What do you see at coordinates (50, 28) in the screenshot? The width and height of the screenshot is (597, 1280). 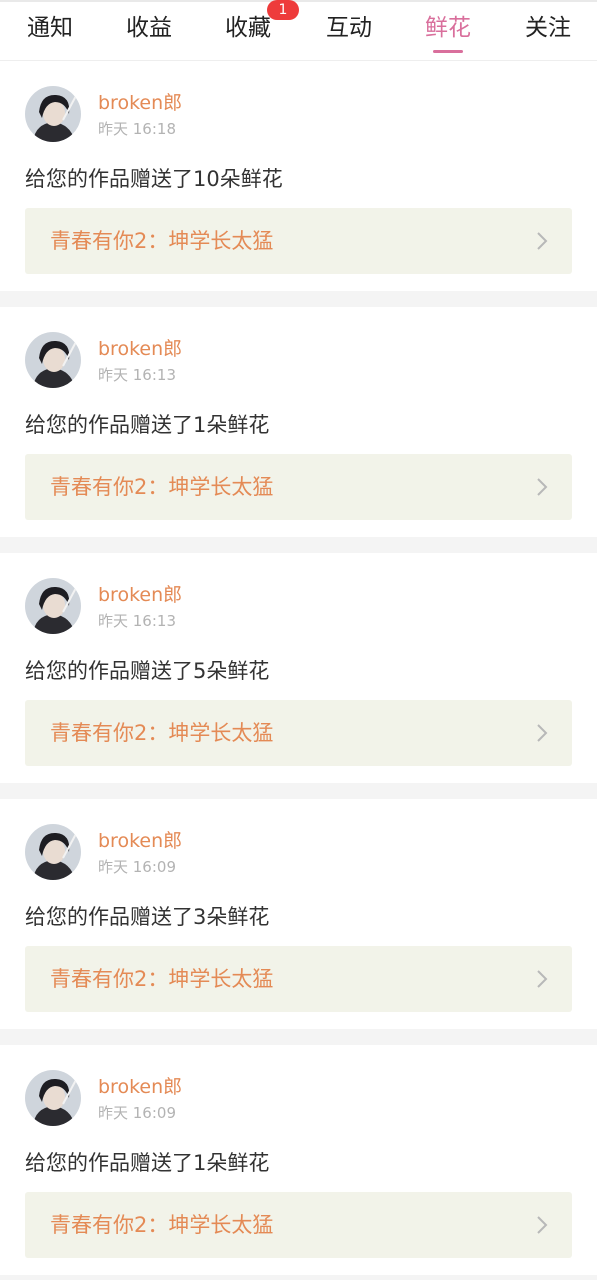 I see `tab-notice: 通知` at bounding box center [50, 28].